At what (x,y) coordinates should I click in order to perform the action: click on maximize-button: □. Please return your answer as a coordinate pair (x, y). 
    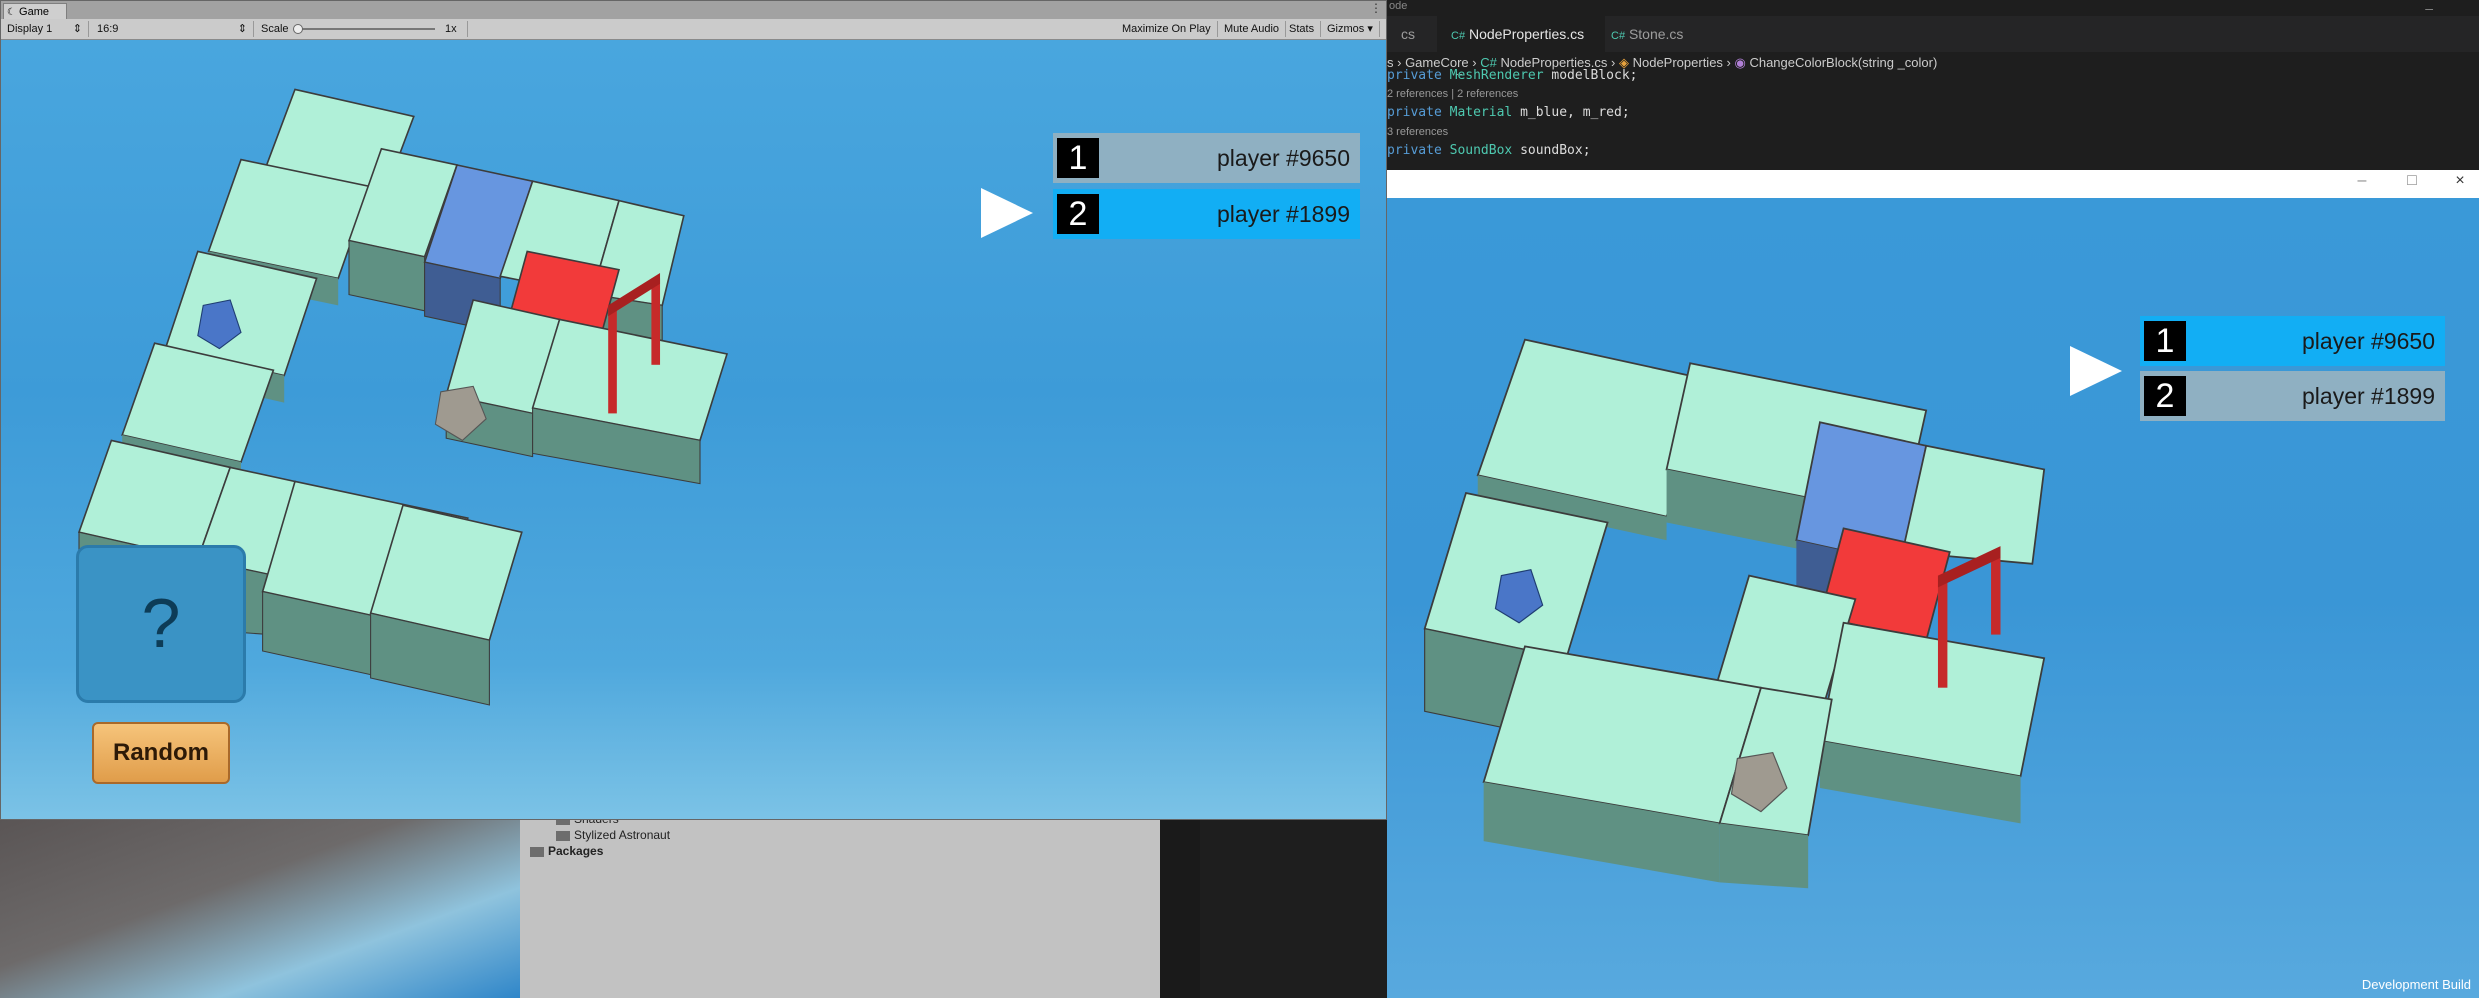
    Looking at the image, I should click on (2412, 181).